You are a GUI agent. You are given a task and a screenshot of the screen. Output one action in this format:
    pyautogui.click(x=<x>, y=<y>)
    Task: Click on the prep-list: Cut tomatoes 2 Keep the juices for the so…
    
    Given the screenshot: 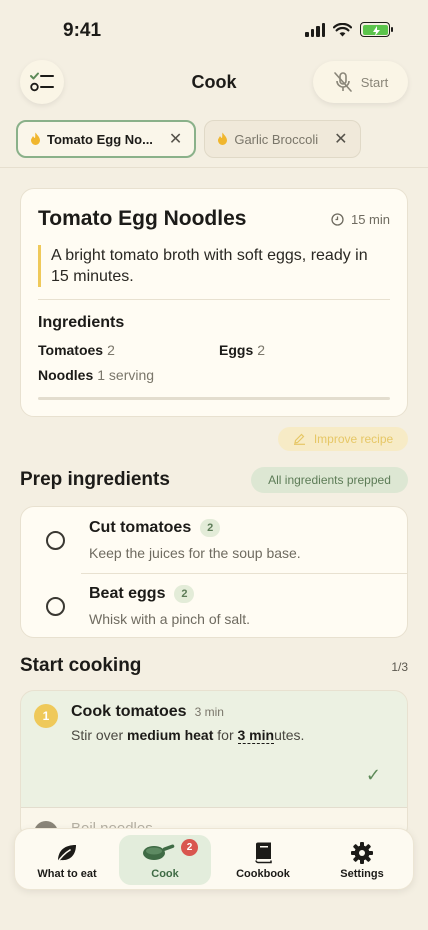 What is the action you would take?
    pyautogui.click(x=214, y=572)
    